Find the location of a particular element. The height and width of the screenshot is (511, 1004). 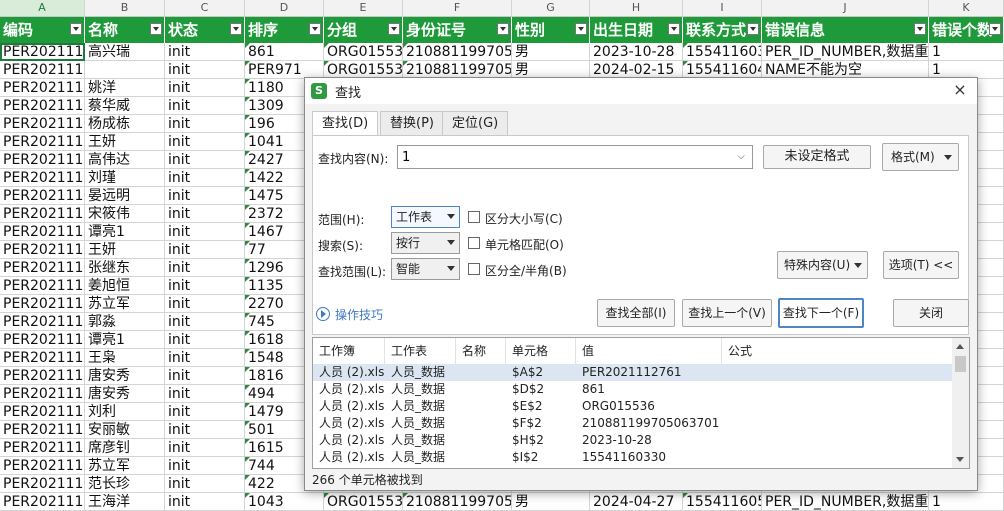

table-cell: 1554116051 is located at coordinates (722, 502).